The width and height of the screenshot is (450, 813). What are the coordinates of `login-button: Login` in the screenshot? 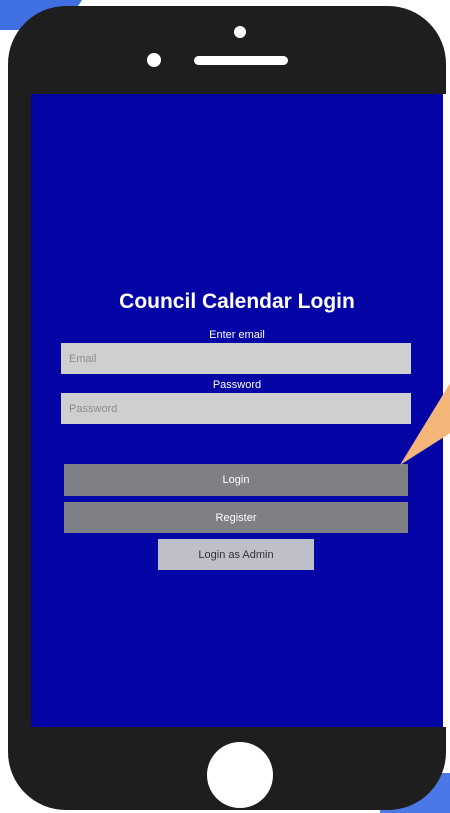 It's located at (236, 480).